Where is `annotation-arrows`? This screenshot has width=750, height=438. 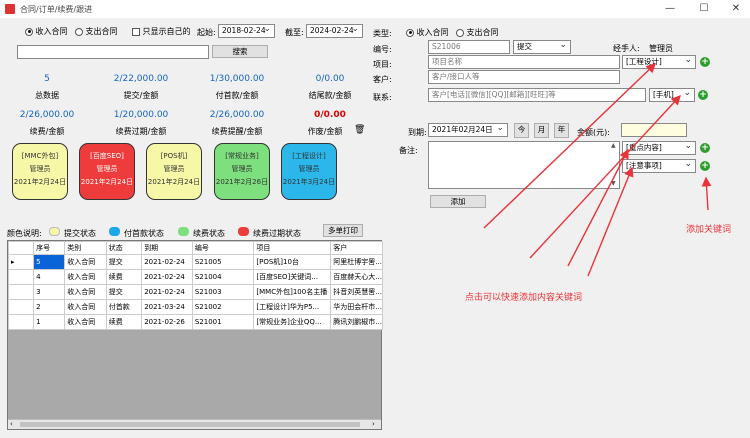 annotation-arrows is located at coordinates (597, 170).